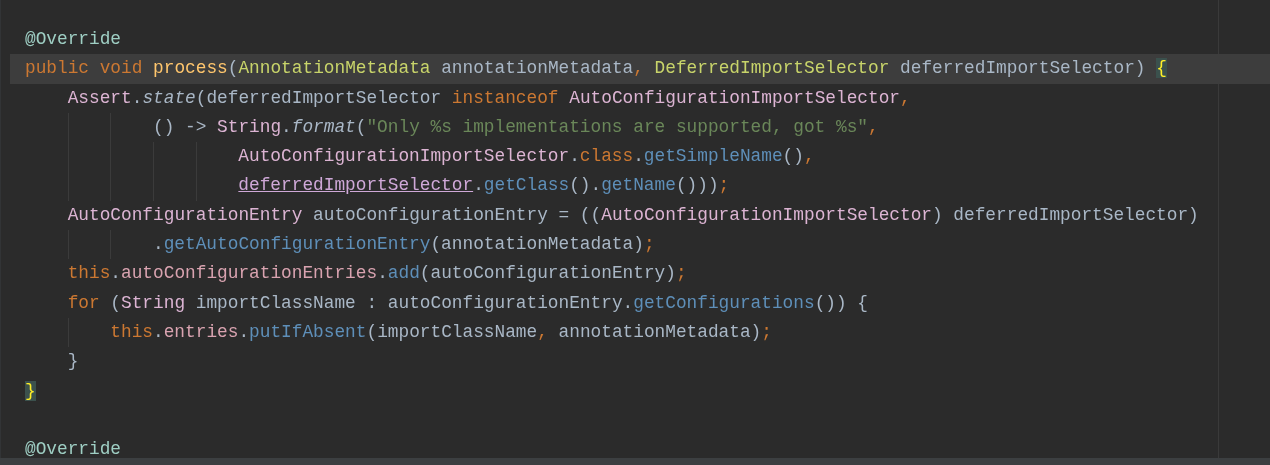 Image resolution: width=1270 pixels, height=465 pixels. I want to click on code-line: }, so click(73, 362).